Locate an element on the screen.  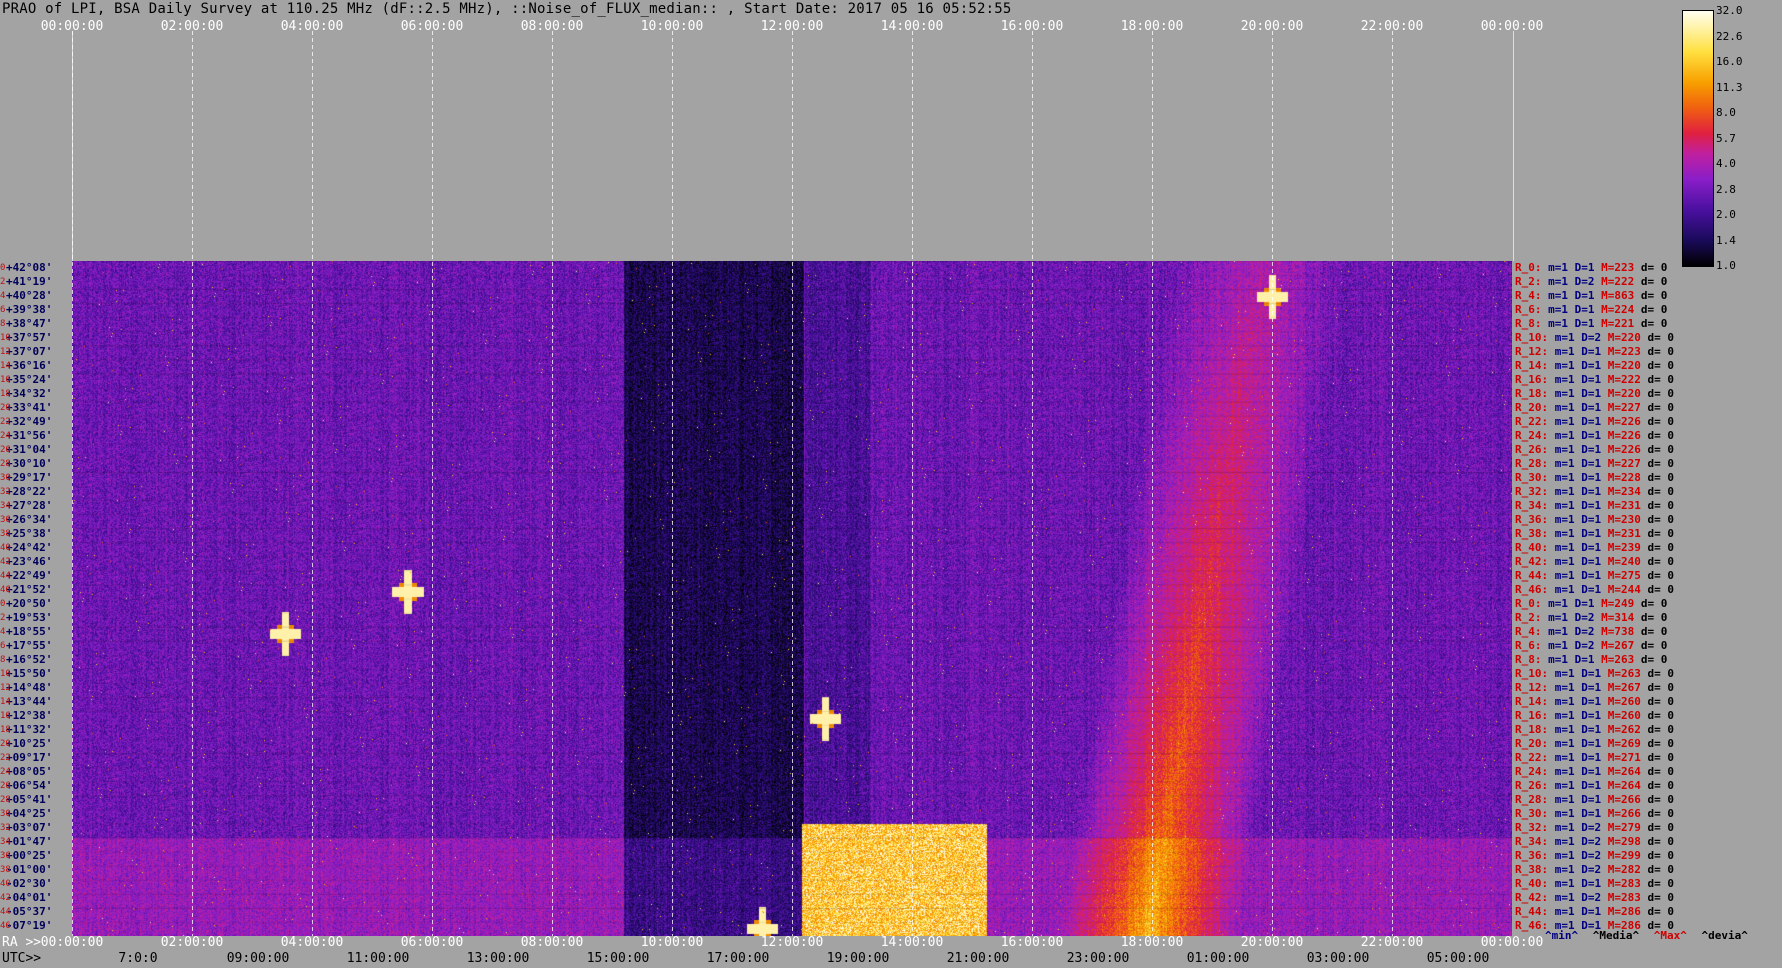
declination-label: +15°50' is located at coordinates (29, 673).